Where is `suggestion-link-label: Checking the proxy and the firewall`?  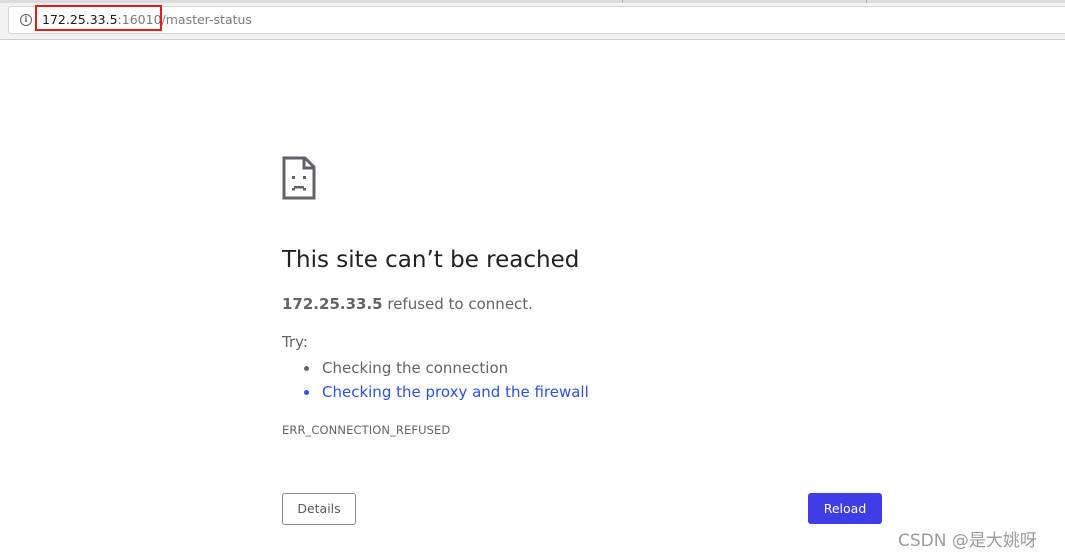 suggestion-link-label: Checking the proxy and the firewall is located at coordinates (455, 392).